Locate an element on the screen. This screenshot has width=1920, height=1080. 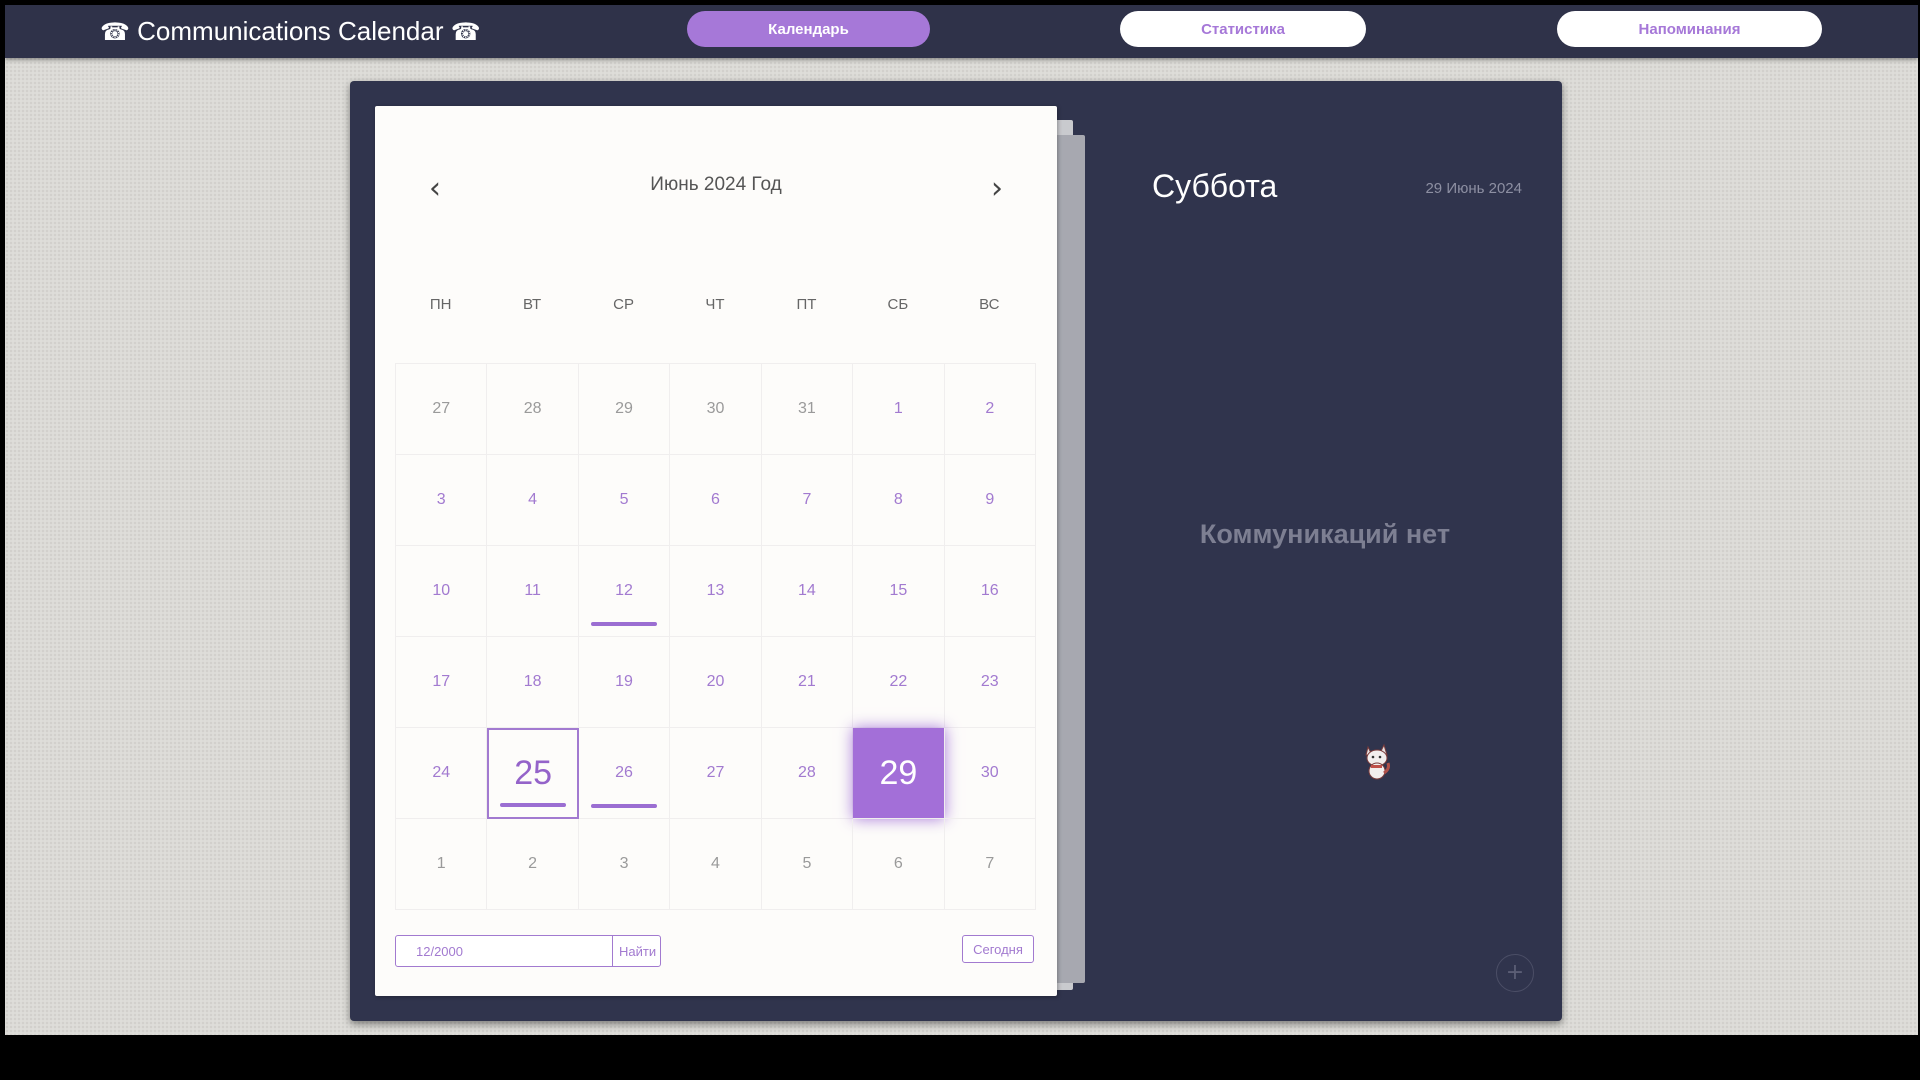
calendar-day-number: 14 is located at coordinates (807, 590).